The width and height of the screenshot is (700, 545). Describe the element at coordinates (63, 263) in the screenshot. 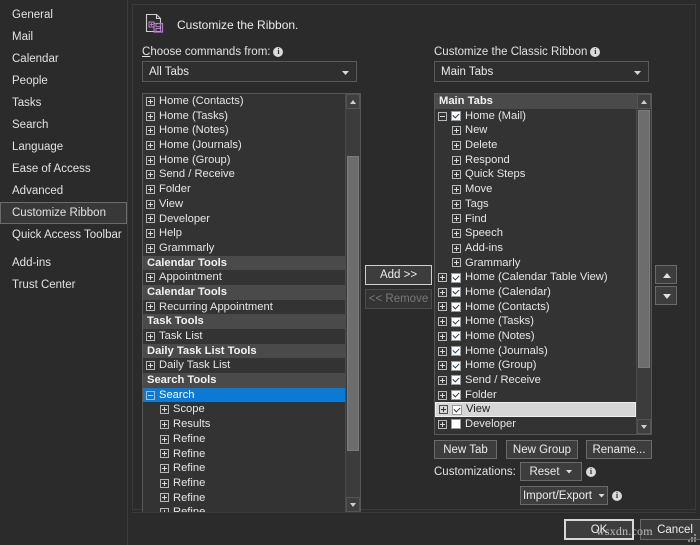

I see `sidebar-item-add-ins: Add-ins` at that location.